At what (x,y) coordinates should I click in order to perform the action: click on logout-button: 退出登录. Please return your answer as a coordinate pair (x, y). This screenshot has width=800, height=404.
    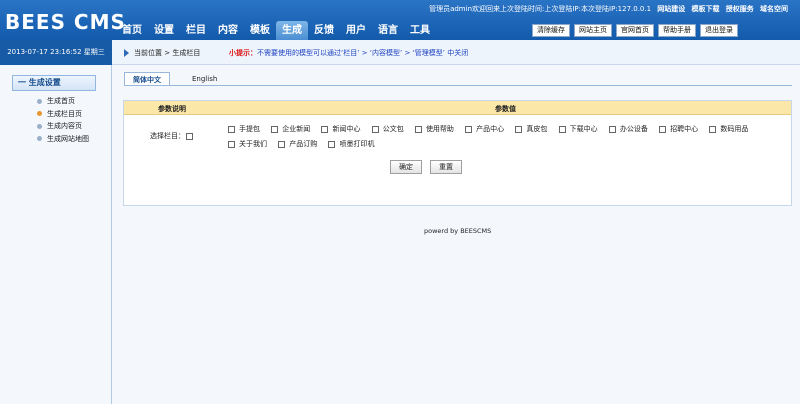
    Looking at the image, I should click on (719, 30).